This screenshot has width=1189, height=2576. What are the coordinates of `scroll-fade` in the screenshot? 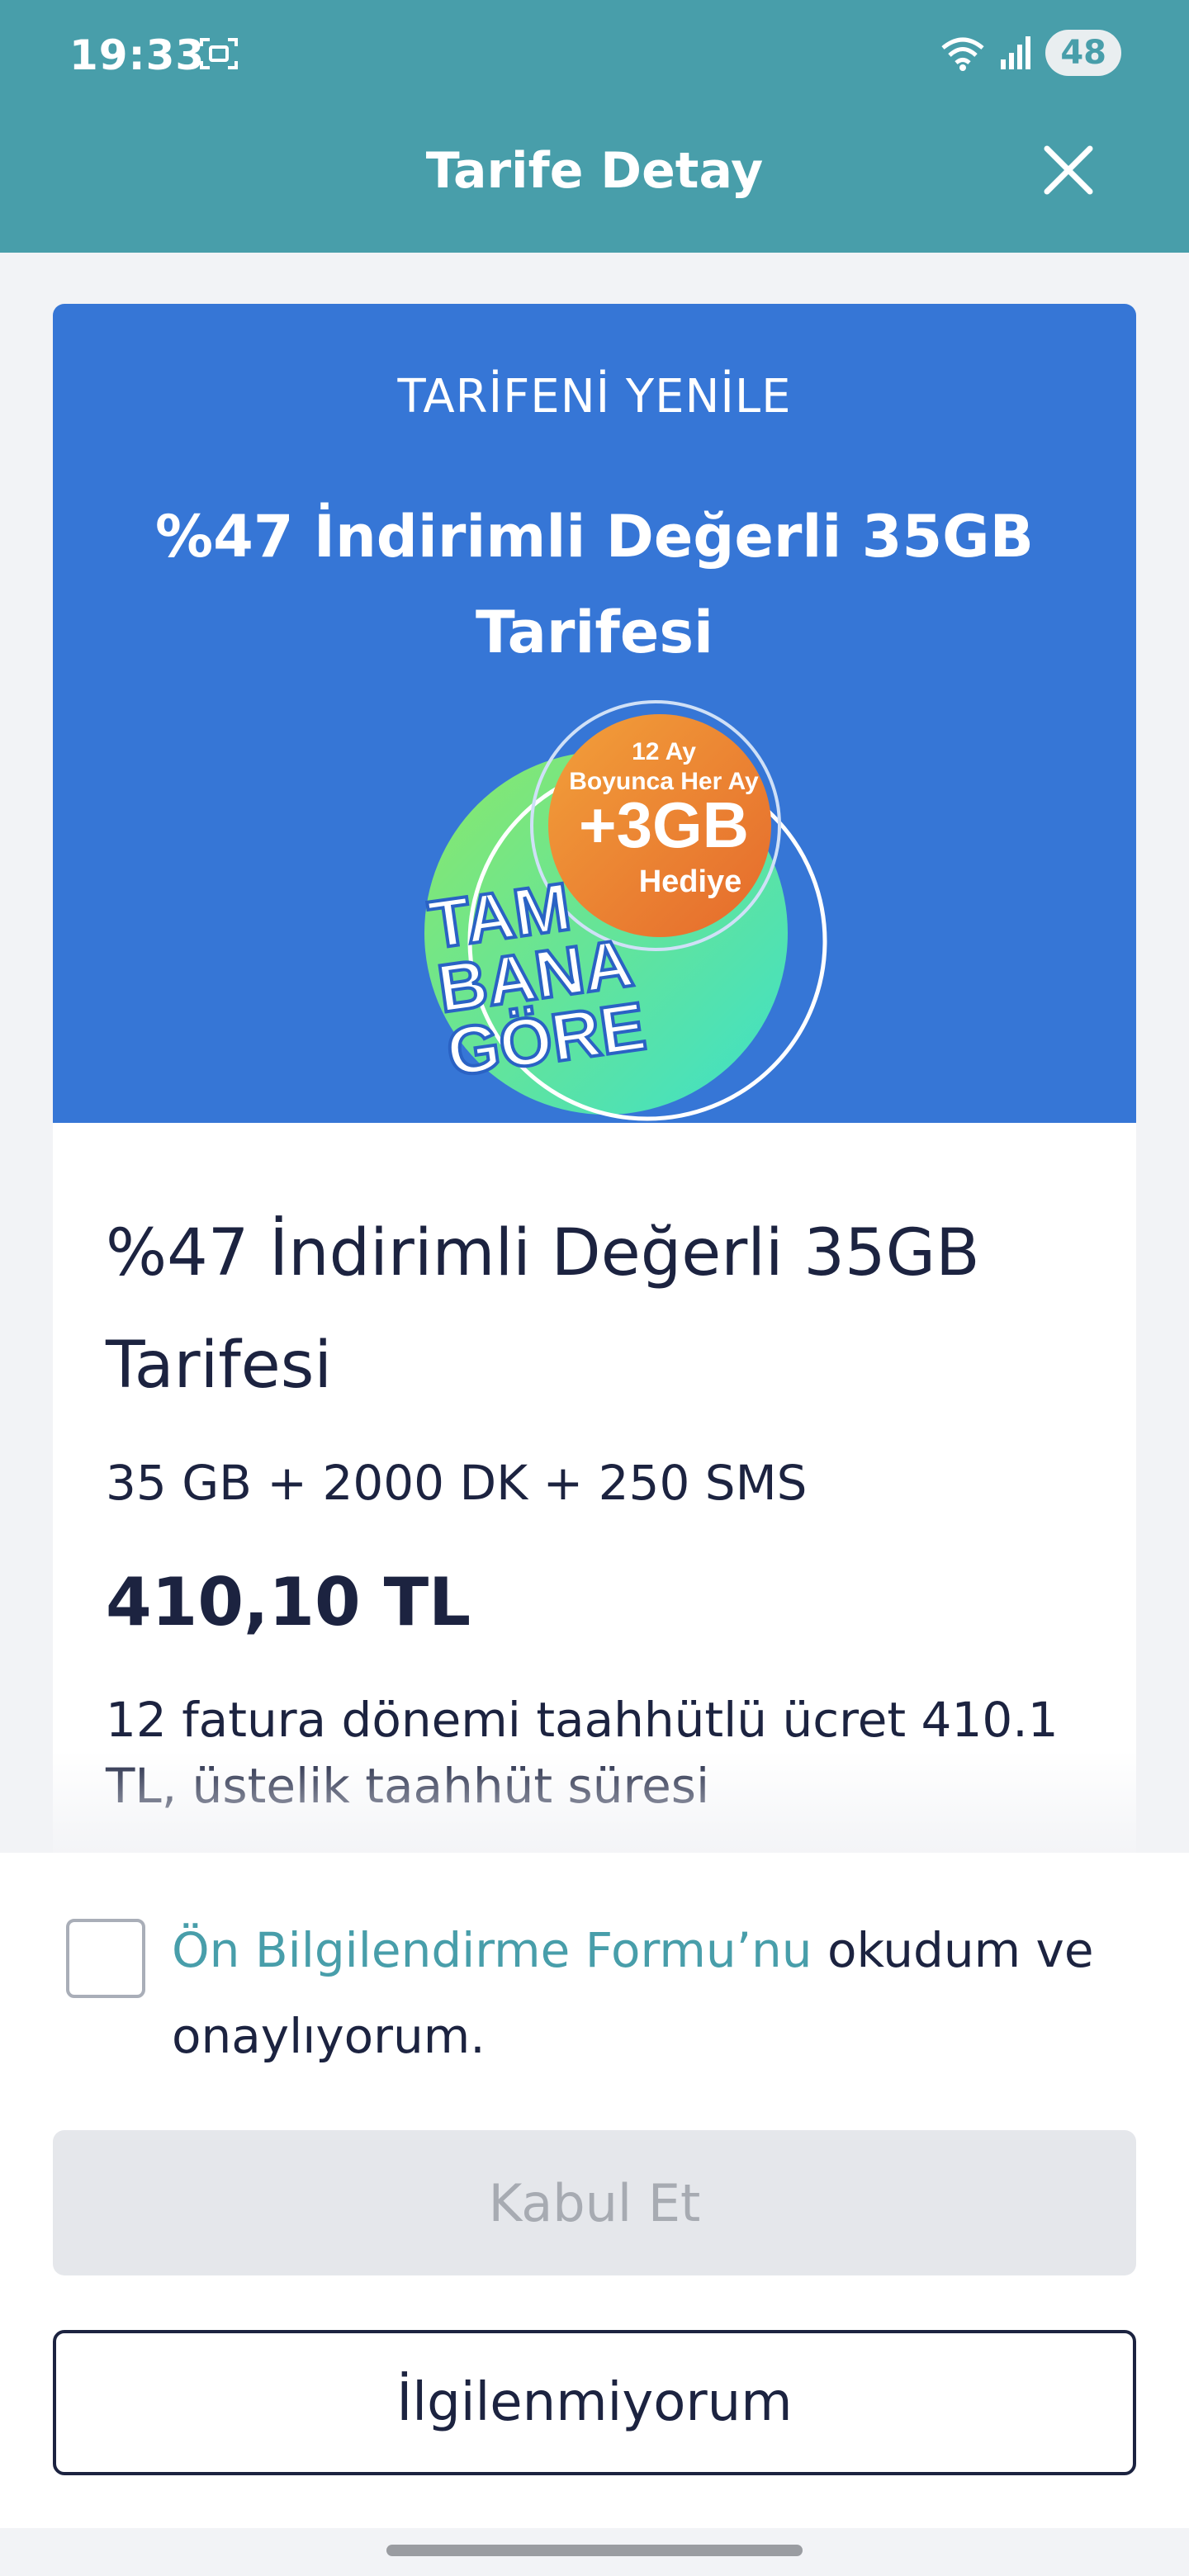 It's located at (594, 1801).